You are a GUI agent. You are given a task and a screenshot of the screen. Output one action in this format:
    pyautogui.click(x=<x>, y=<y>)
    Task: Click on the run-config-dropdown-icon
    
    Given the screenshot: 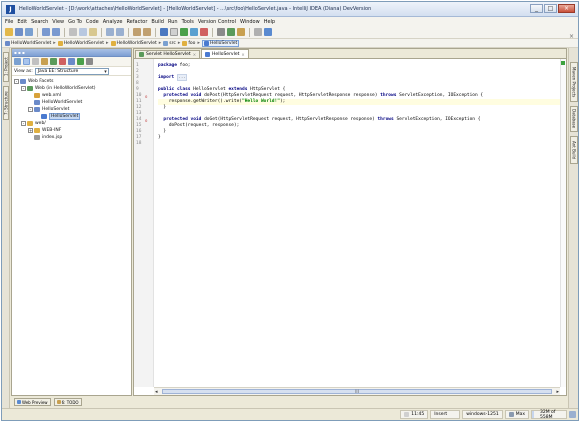 What is the action you would take?
    pyautogui.click(x=174, y=32)
    